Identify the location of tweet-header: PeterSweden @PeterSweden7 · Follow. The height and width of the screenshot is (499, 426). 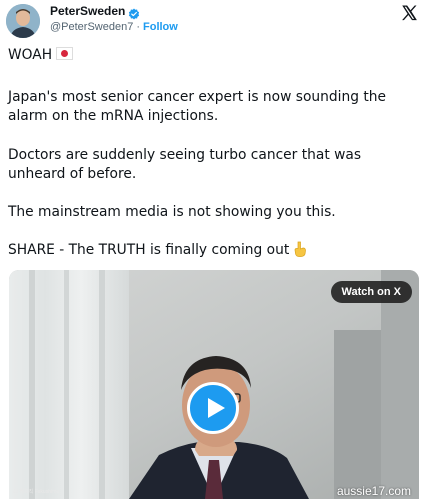
(213, 20).